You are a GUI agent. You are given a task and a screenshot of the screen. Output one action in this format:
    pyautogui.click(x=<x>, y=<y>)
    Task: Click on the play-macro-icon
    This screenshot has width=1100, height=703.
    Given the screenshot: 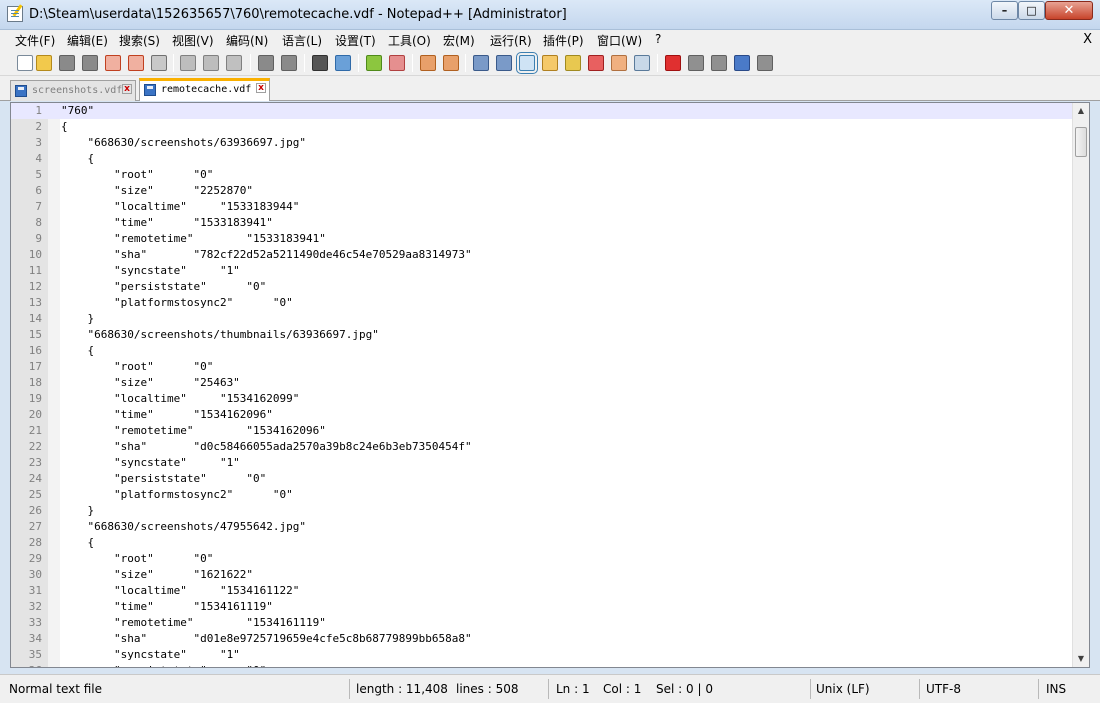 What is the action you would take?
    pyautogui.click(x=719, y=63)
    